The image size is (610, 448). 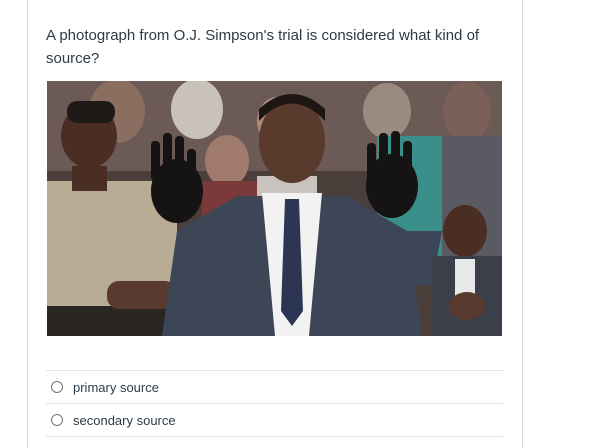 What do you see at coordinates (116, 387) in the screenshot?
I see `answer-label: primary source` at bounding box center [116, 387].